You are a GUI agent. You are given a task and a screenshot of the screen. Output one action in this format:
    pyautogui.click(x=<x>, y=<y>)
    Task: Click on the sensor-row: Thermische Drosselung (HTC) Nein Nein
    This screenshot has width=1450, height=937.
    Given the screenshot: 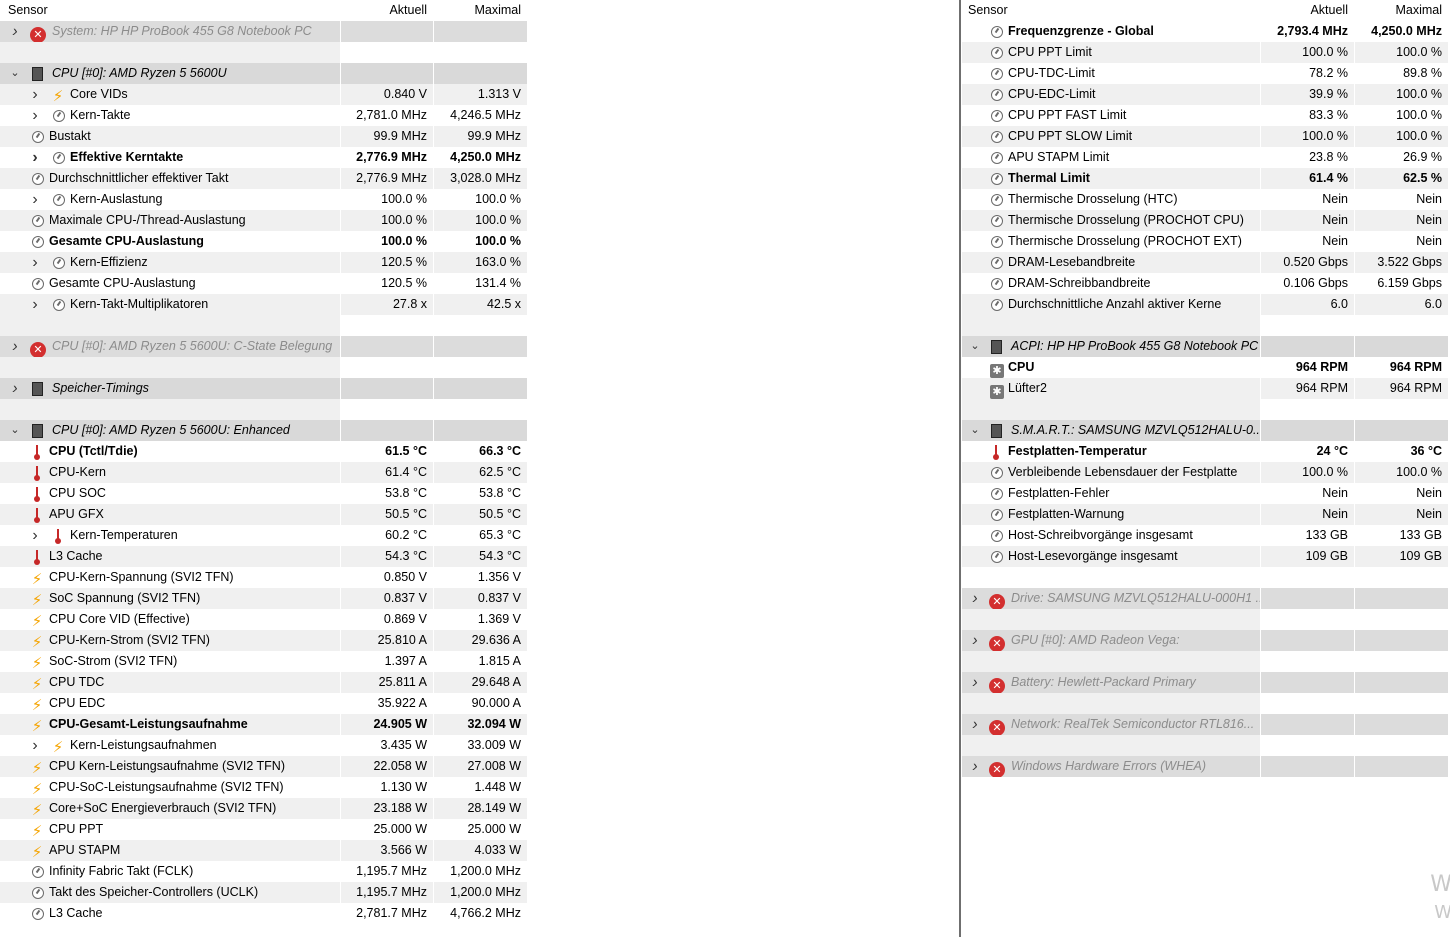 What is the action you would take?
    pyautogui.click(x=1206, y=199)
    